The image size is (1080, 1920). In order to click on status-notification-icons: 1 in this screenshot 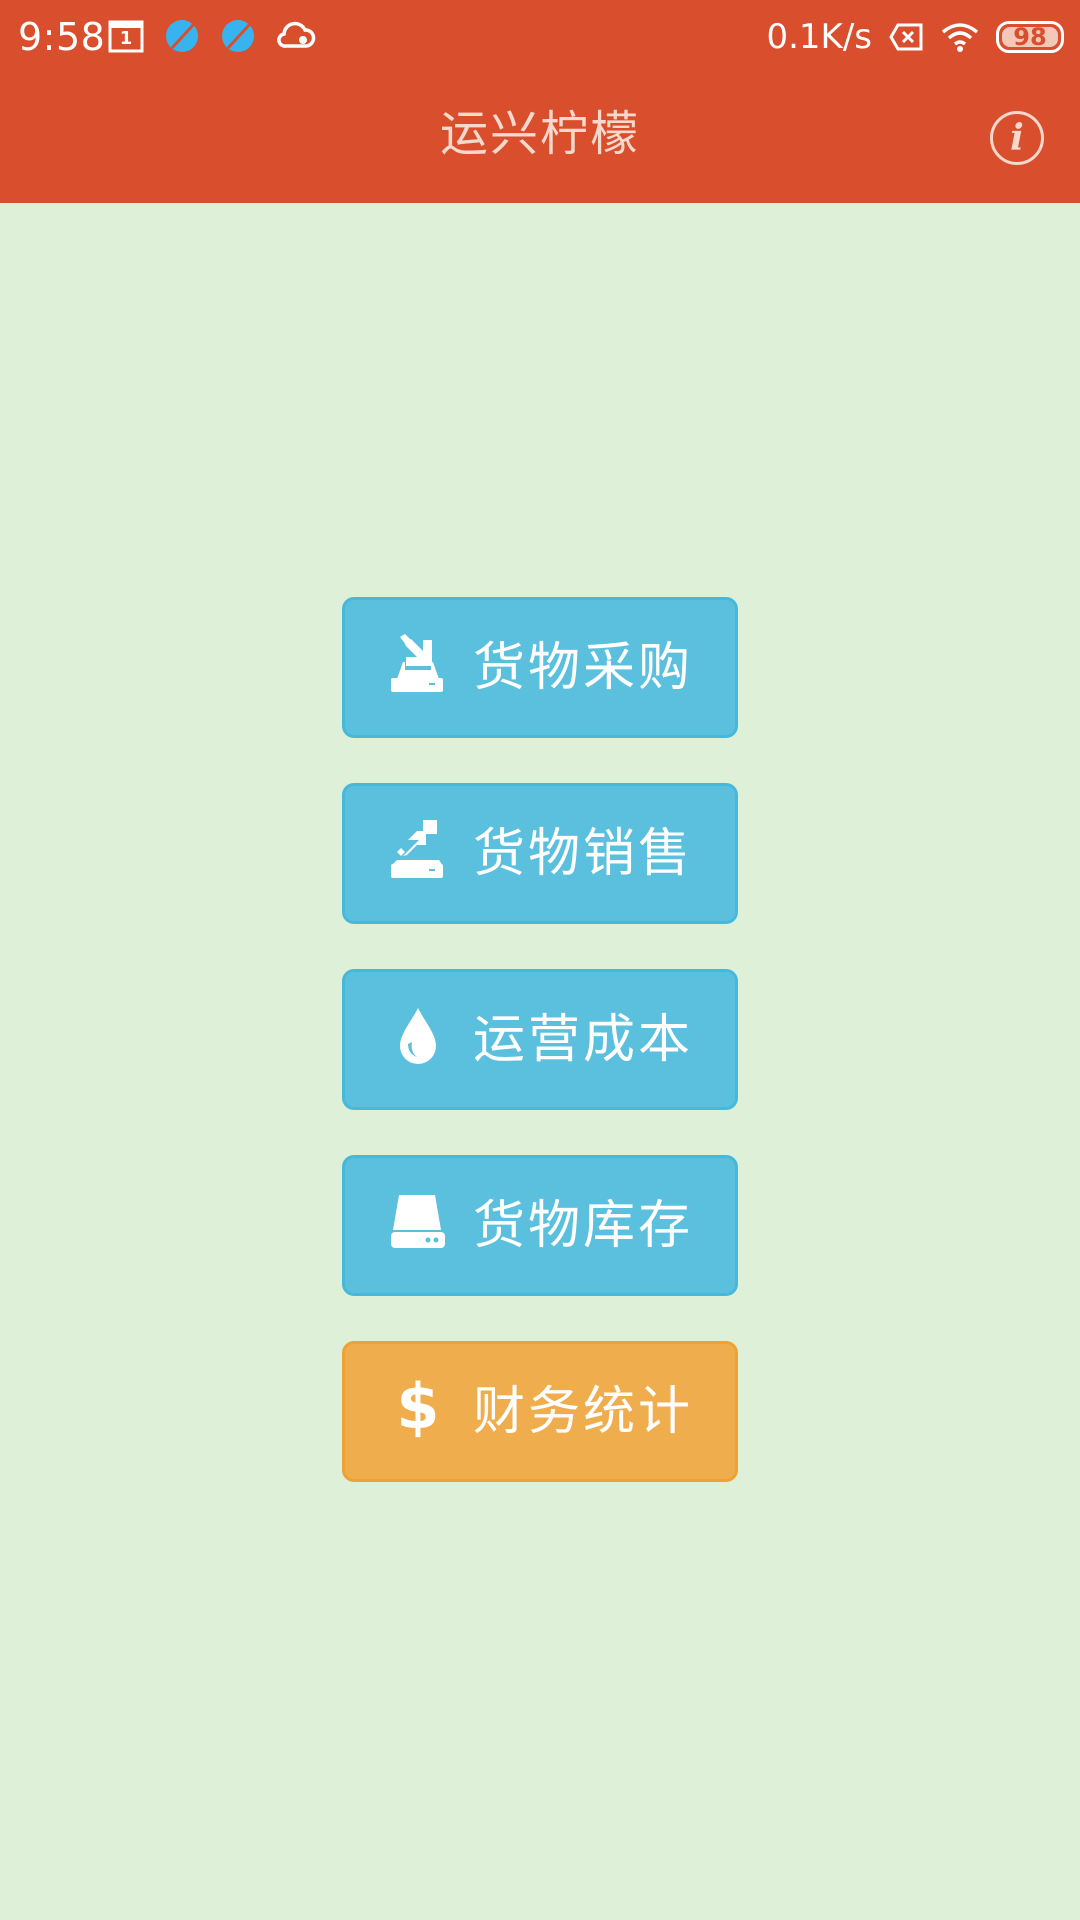, I will do `click(212, 36)`.